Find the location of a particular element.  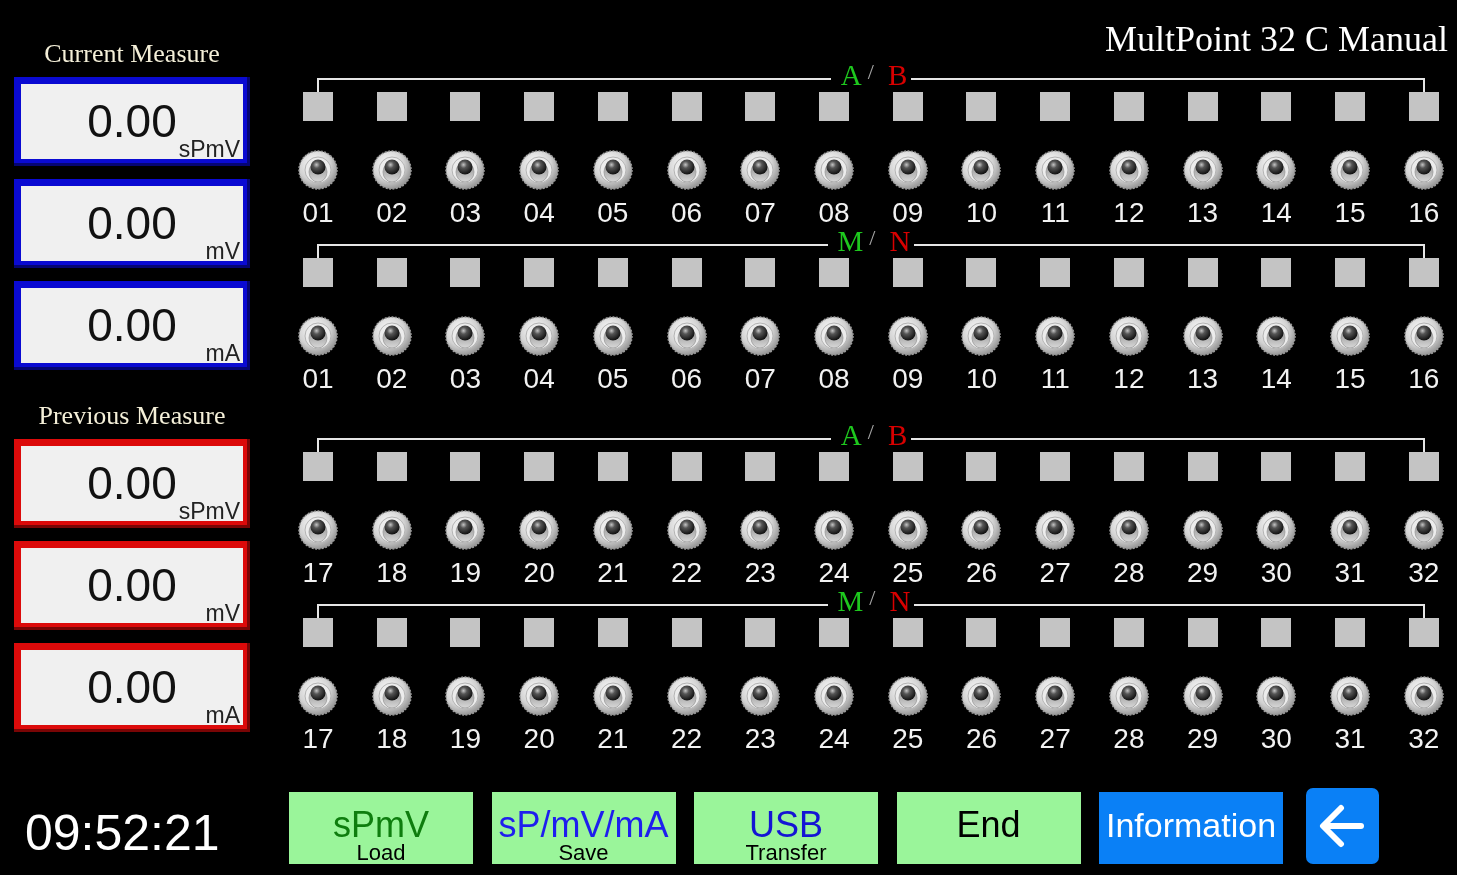

channel-number: 29 is located at coordinates (1203, 573).